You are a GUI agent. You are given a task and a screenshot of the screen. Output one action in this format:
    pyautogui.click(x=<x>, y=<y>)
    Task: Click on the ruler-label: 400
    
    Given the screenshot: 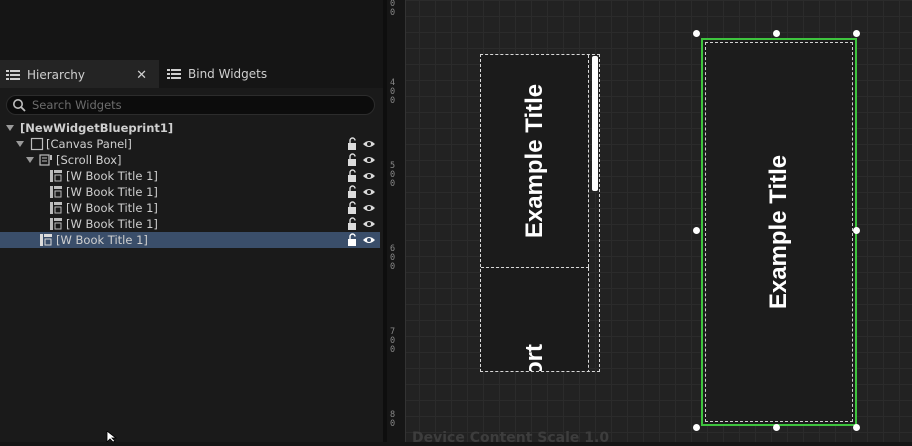 What is the action you would take?
    pyautogui.click(x=393, y=92)
    